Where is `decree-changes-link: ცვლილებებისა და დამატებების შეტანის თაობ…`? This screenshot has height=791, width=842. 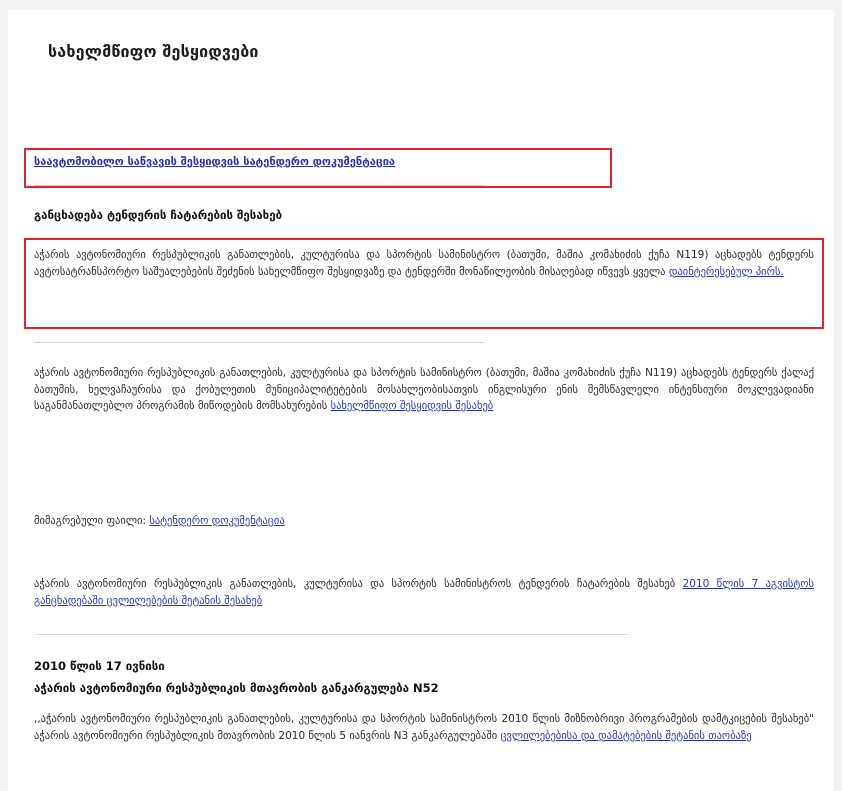
decree-changes-link: ცვლილებებისა და დამატებების შეტანის თაობ… is located at coordinates (626, 736).